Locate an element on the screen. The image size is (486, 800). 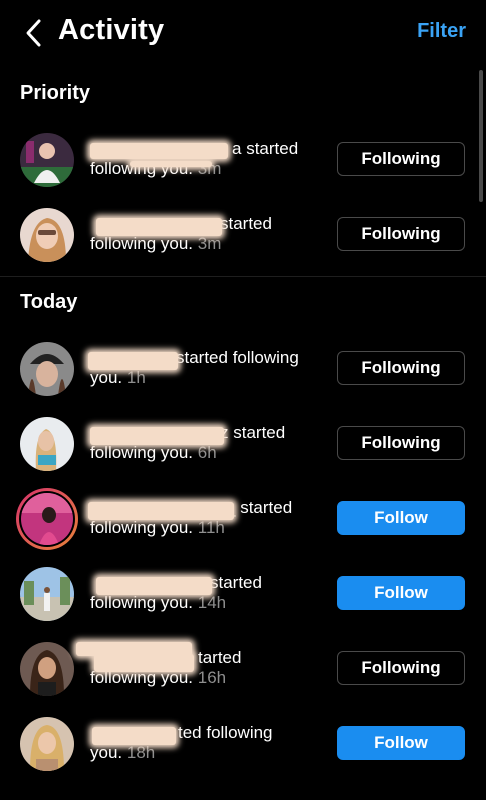
list-item: z started following you. 6h Following is located at coordinates (243, 444).